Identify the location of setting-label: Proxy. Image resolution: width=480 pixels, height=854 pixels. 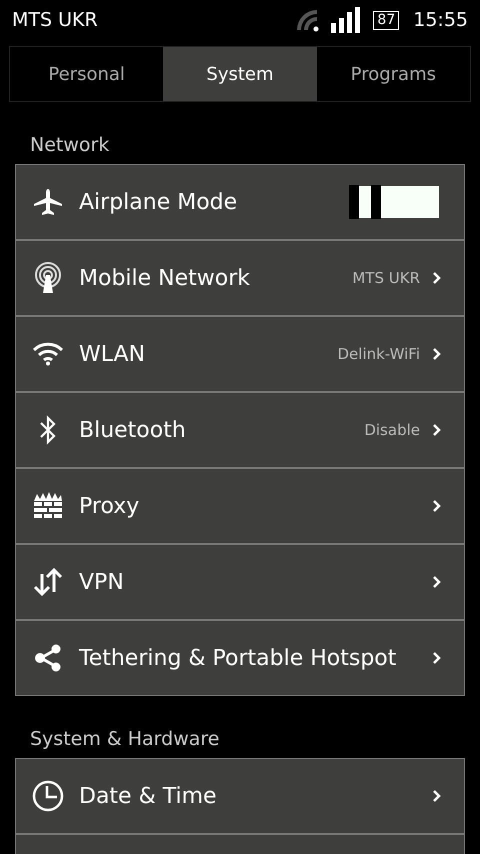
(255, 506).